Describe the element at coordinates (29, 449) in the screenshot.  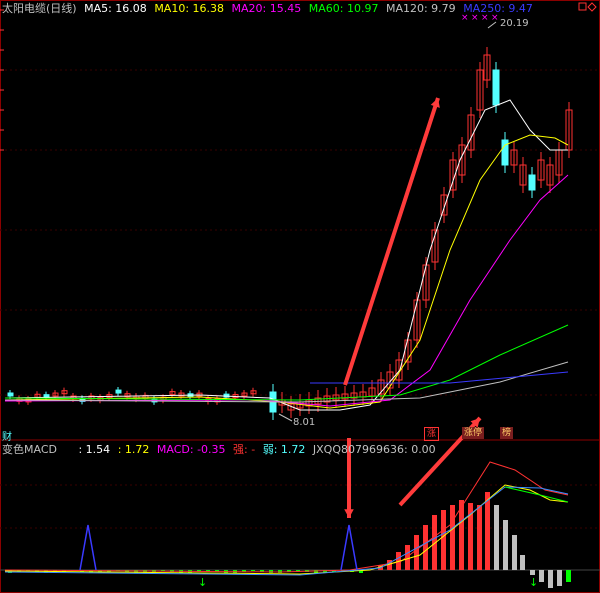
I see `macd-title: 变色MACD` at that location.